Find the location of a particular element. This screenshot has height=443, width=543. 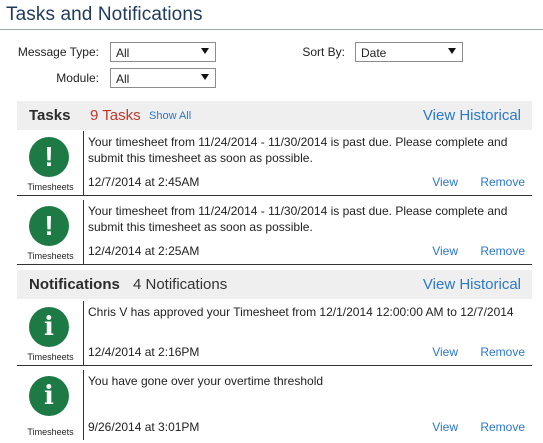

notifications-title: Notifications is located at coordinates (74, 284).